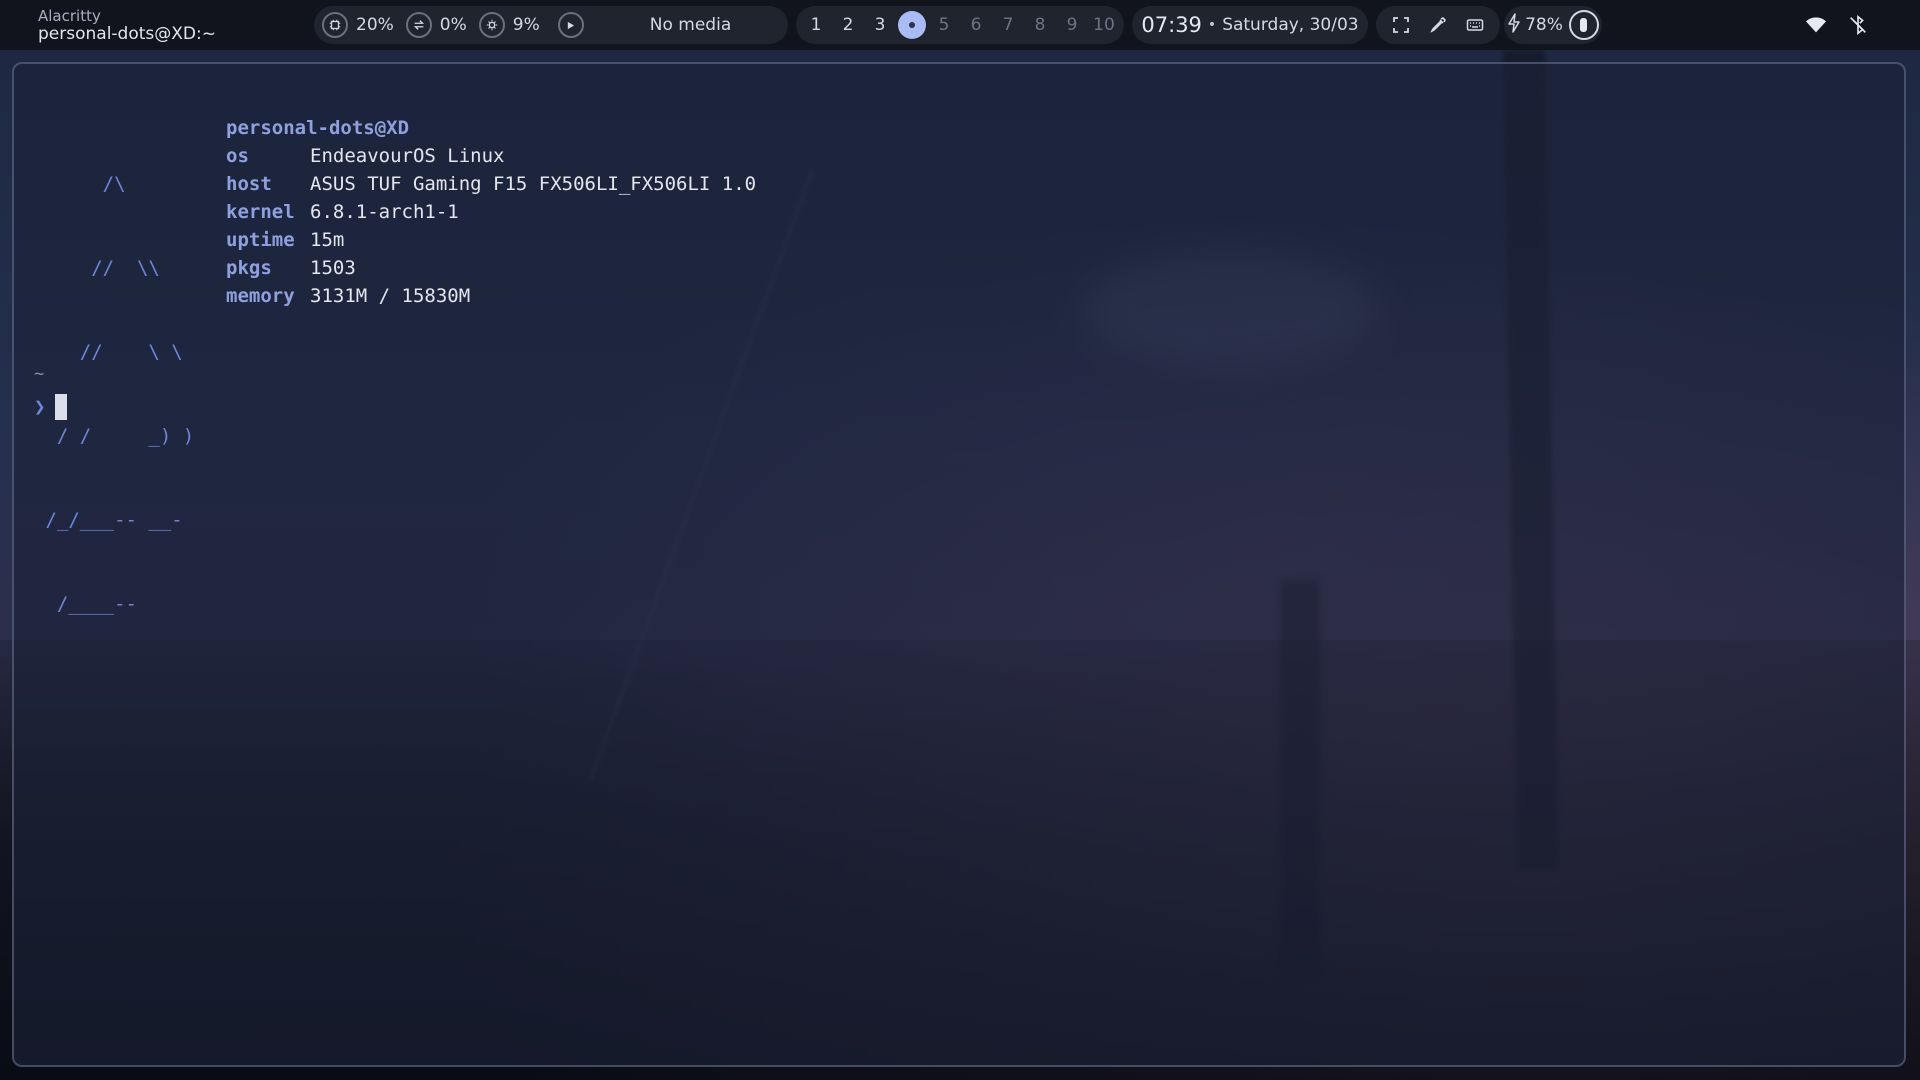 The width and height of the screenshot is (1920, 1080). What do you see at coordinates (375, 25) in the screenshot?
I see `cpu-value: 20%` at bounding box center [375, 25].